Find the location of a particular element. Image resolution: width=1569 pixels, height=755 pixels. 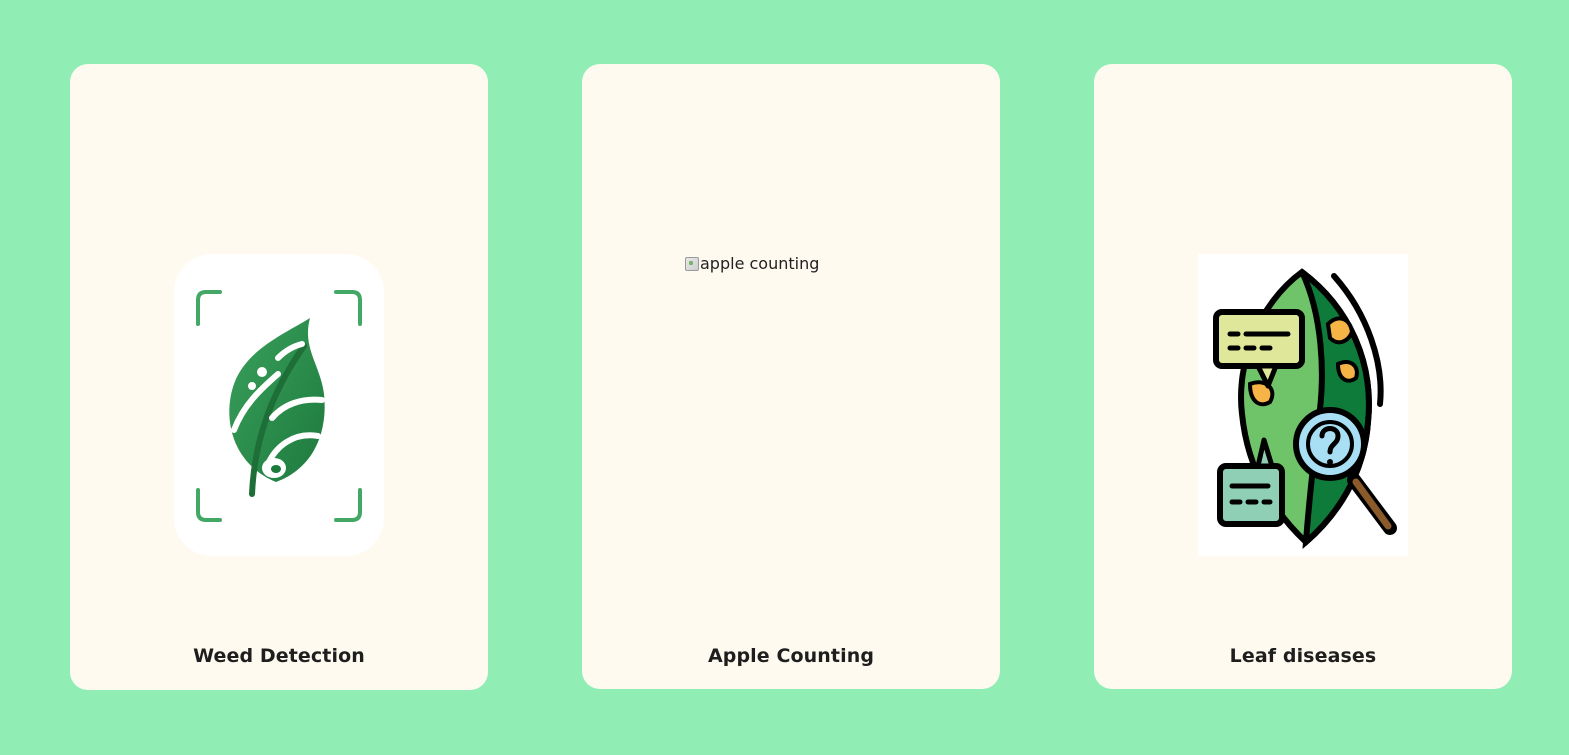

leaf-disease-search-icon is located at coordinates (1303, 405).